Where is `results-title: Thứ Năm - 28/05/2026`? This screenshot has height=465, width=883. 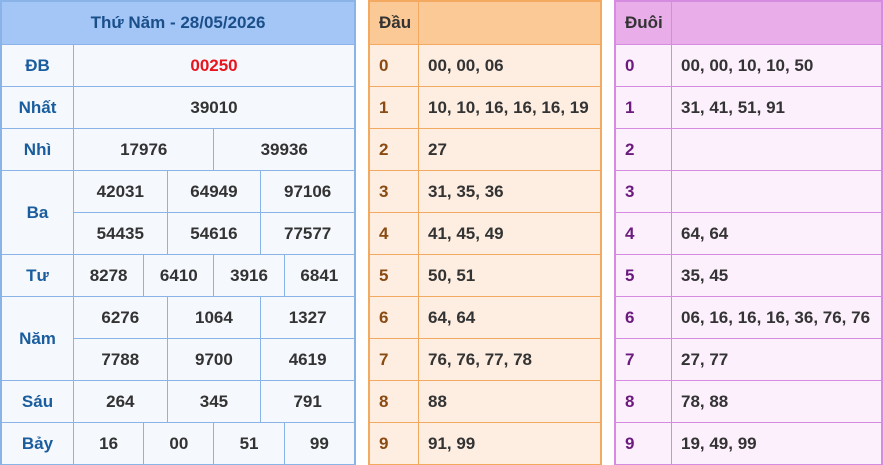 results-title: Thứ Năm - 28/05/2026 is located at coordinates (178, 23).